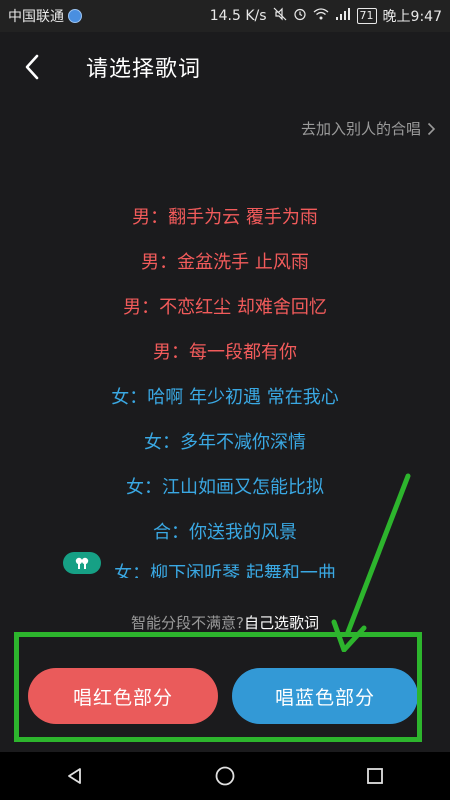 The image size is (450, 800). I want to click on status-bar-left: 中国联通, so click(41, 16).